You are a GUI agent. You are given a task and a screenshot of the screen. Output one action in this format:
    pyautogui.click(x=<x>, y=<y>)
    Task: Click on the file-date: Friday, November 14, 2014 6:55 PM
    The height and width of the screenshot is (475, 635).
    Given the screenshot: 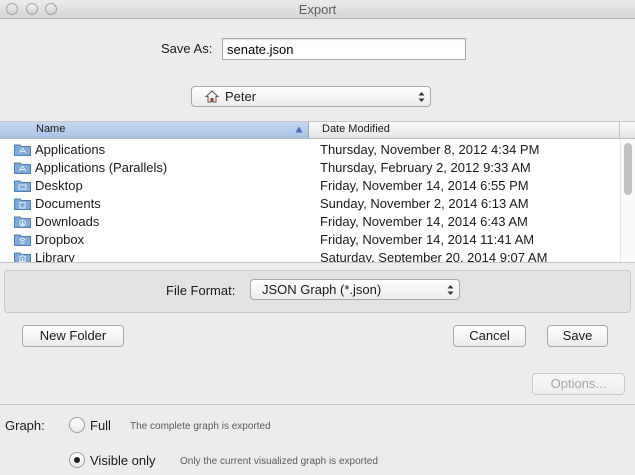 What is the action you would take?
    pyautogui.click(x=424, y=185)
    